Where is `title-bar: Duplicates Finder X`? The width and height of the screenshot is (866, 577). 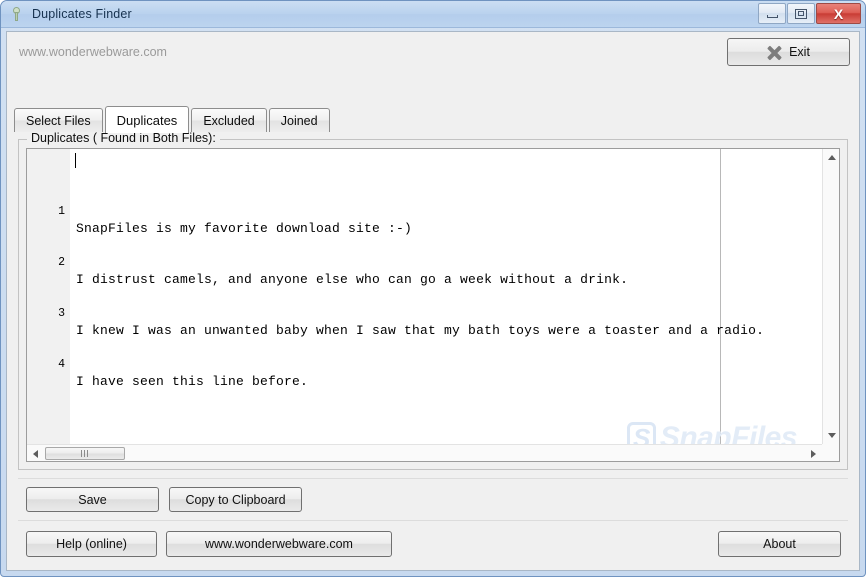
title-bar: Duplicates Finder X is located at coordinates (433, 14).